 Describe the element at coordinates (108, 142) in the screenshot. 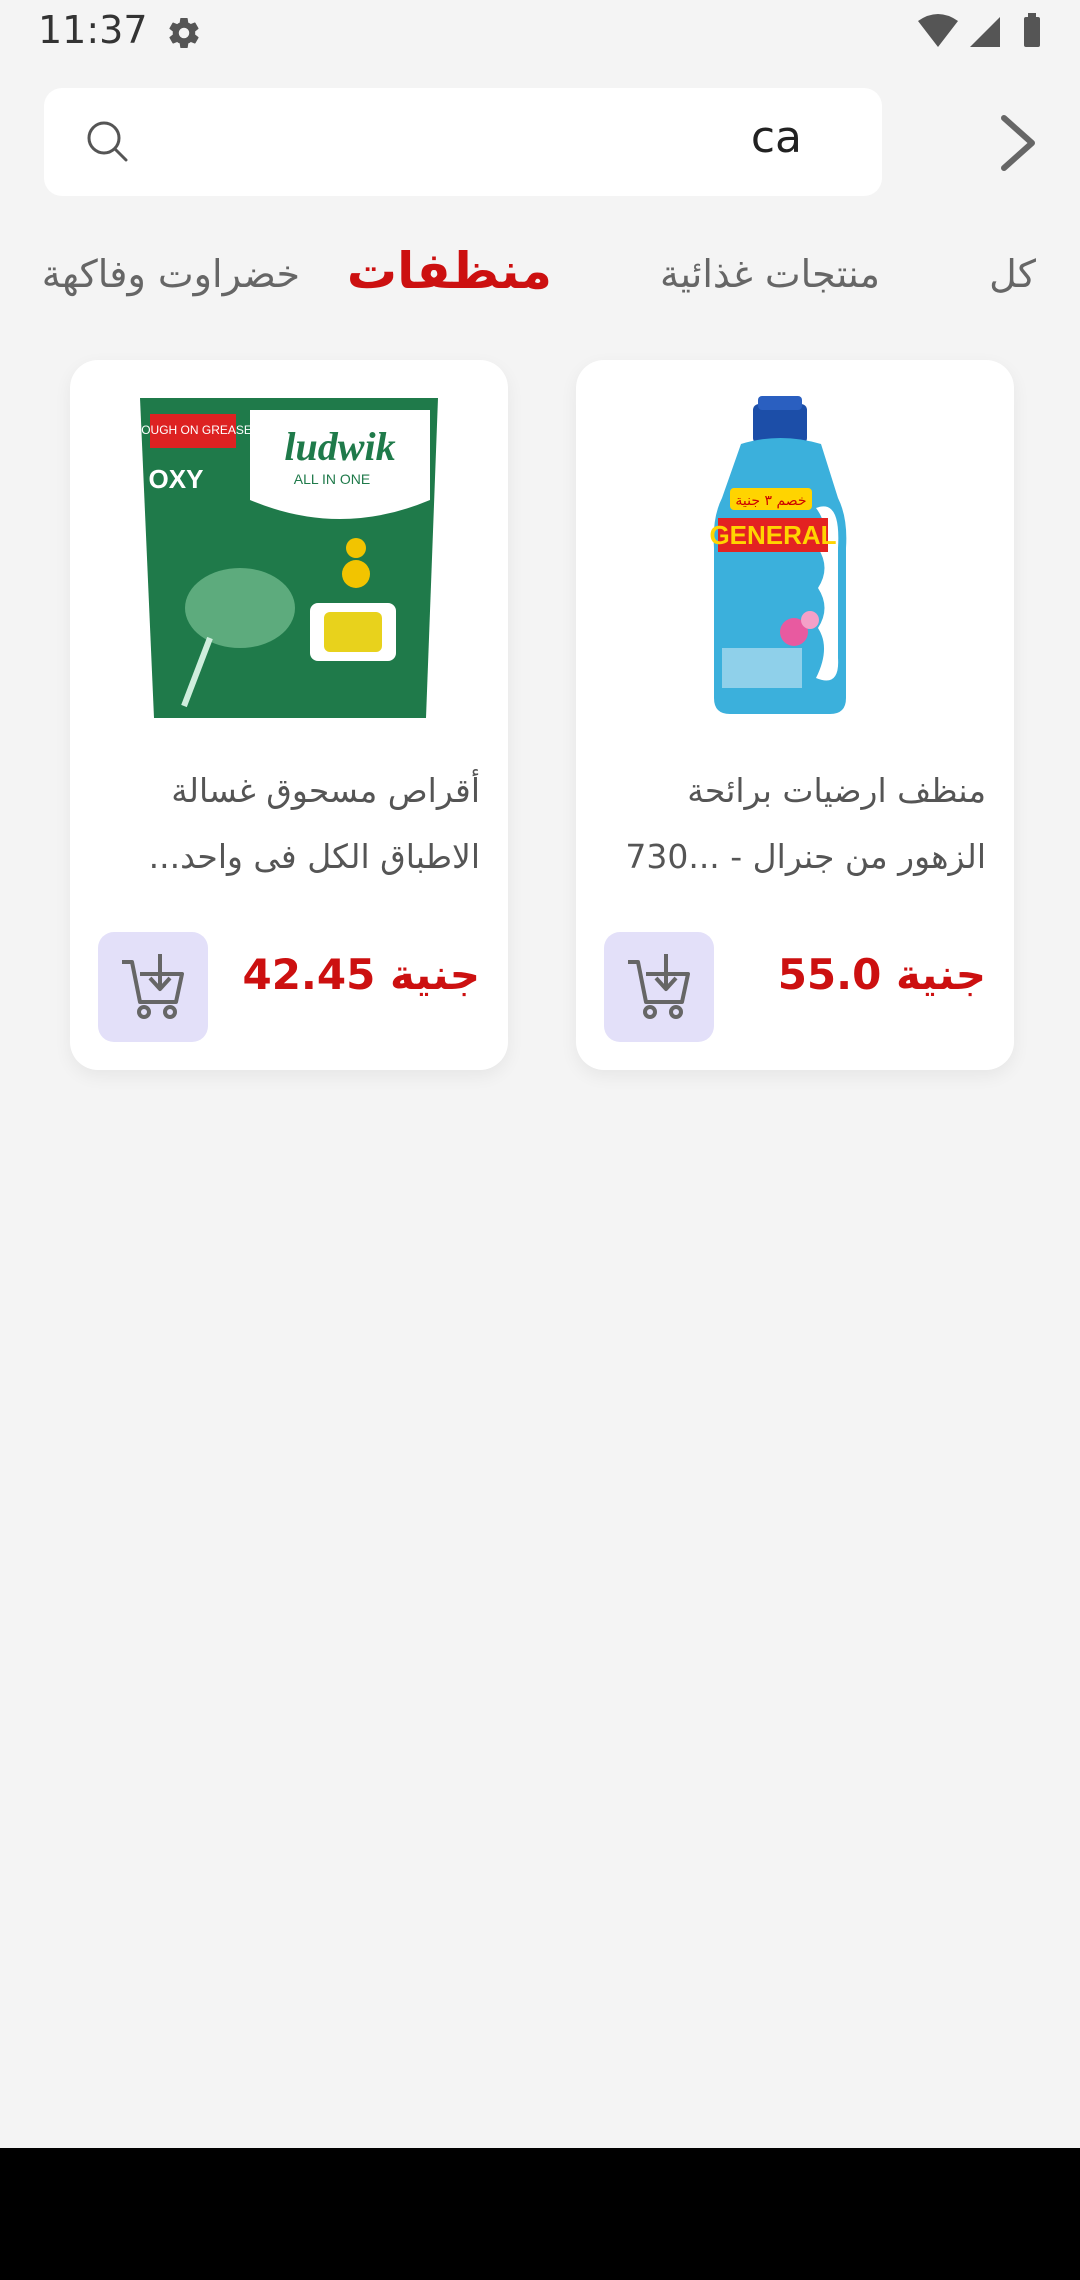

I see `search-icon` at that location.